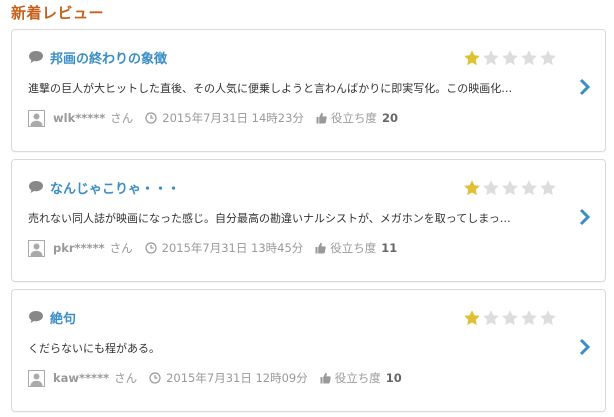 The width and height of the screenshot is (614, 417). I want to click on review-meta: pkr***** さん 2015年7月31日 13時45分 役立ち度 11, so click(212, 248).